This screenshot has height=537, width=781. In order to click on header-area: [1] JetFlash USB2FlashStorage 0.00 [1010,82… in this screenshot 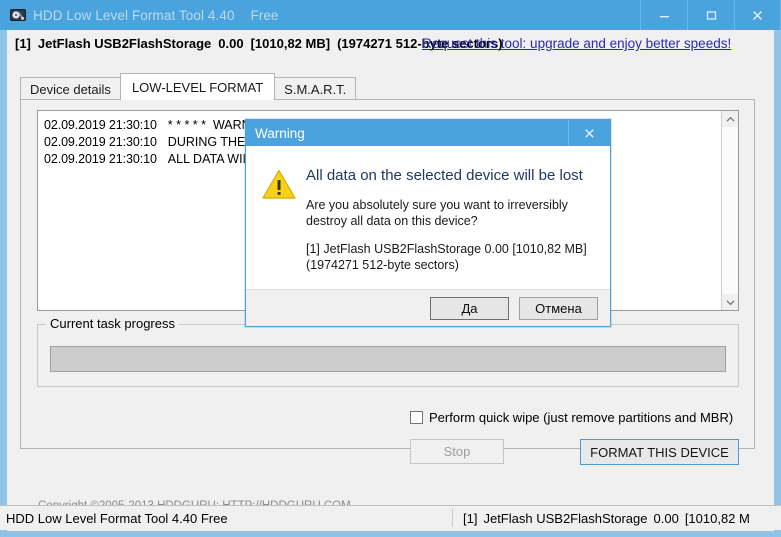, I will do `click(390, 45)`.